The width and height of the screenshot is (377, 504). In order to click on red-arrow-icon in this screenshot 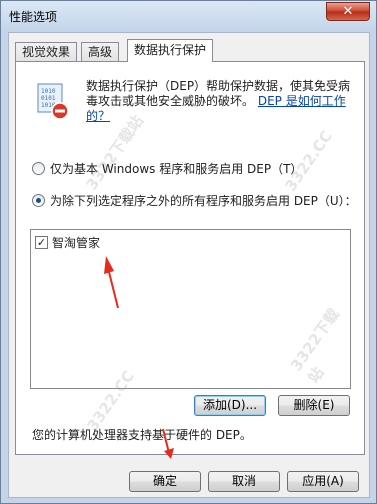, I will do `click(111, 282)`.